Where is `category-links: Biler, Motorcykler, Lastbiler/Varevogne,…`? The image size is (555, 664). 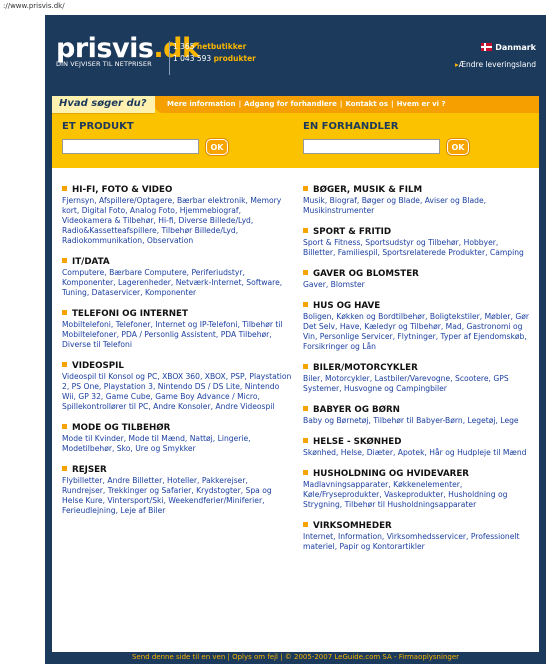
category-links: Biler, Motorcykler, Lastbiler/Varevogne,… is located at coordinates (418, 384).